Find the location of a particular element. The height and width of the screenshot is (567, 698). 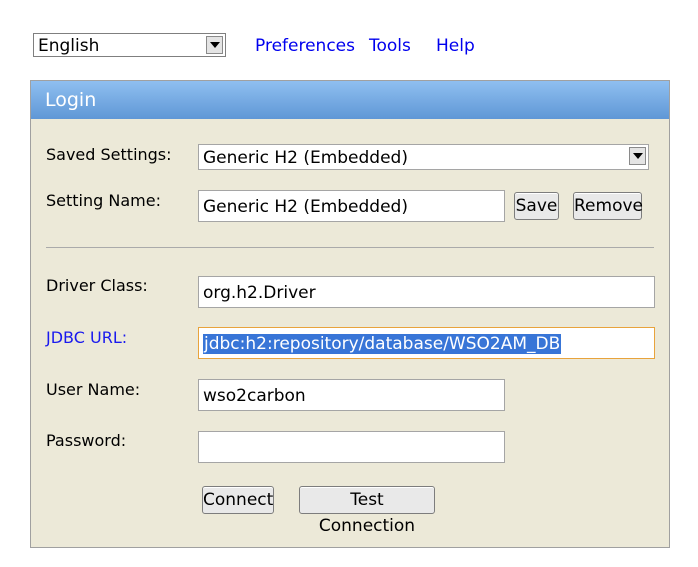

saved-settings-select: Generic H2 (Embedded) is located at coordinates (423, 157).